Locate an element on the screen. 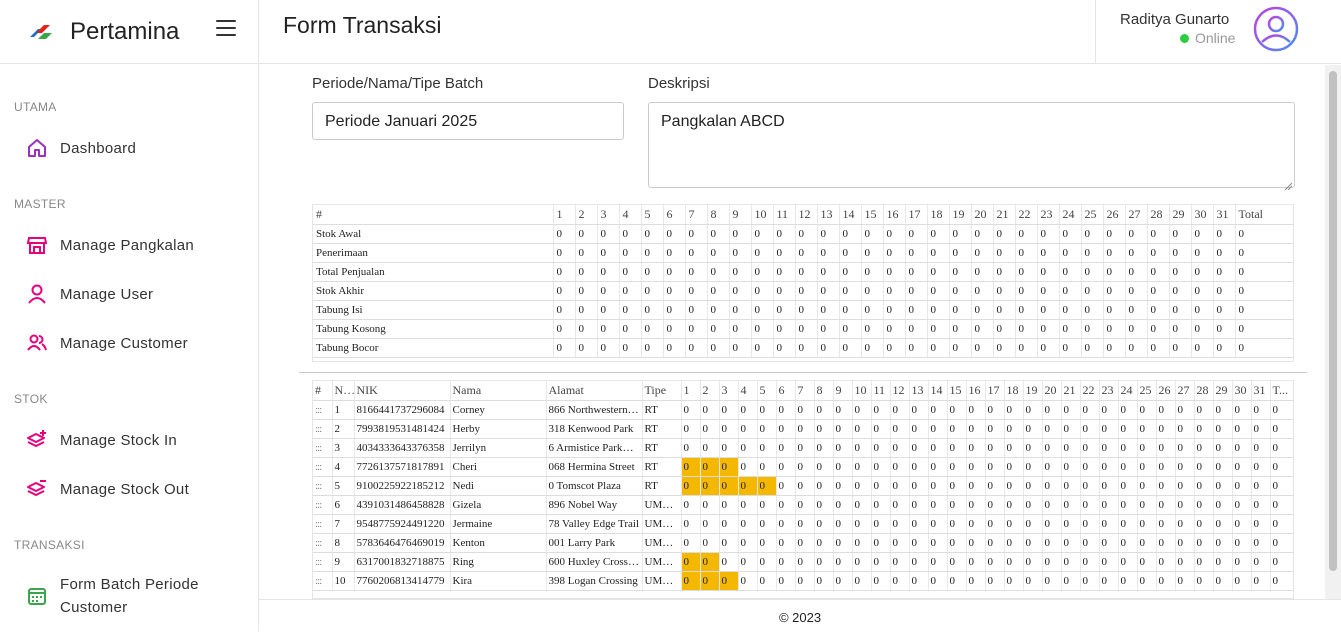 This screenshot has height=636, width=1341. customer-header-day: 2 is located at coordinates (709, 391).